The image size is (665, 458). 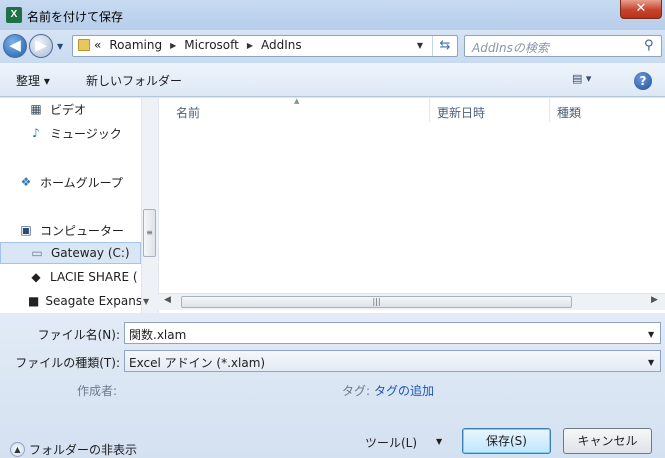 I want to click on search-placeholder: AddInsの検索, so click(x=510, y=48).